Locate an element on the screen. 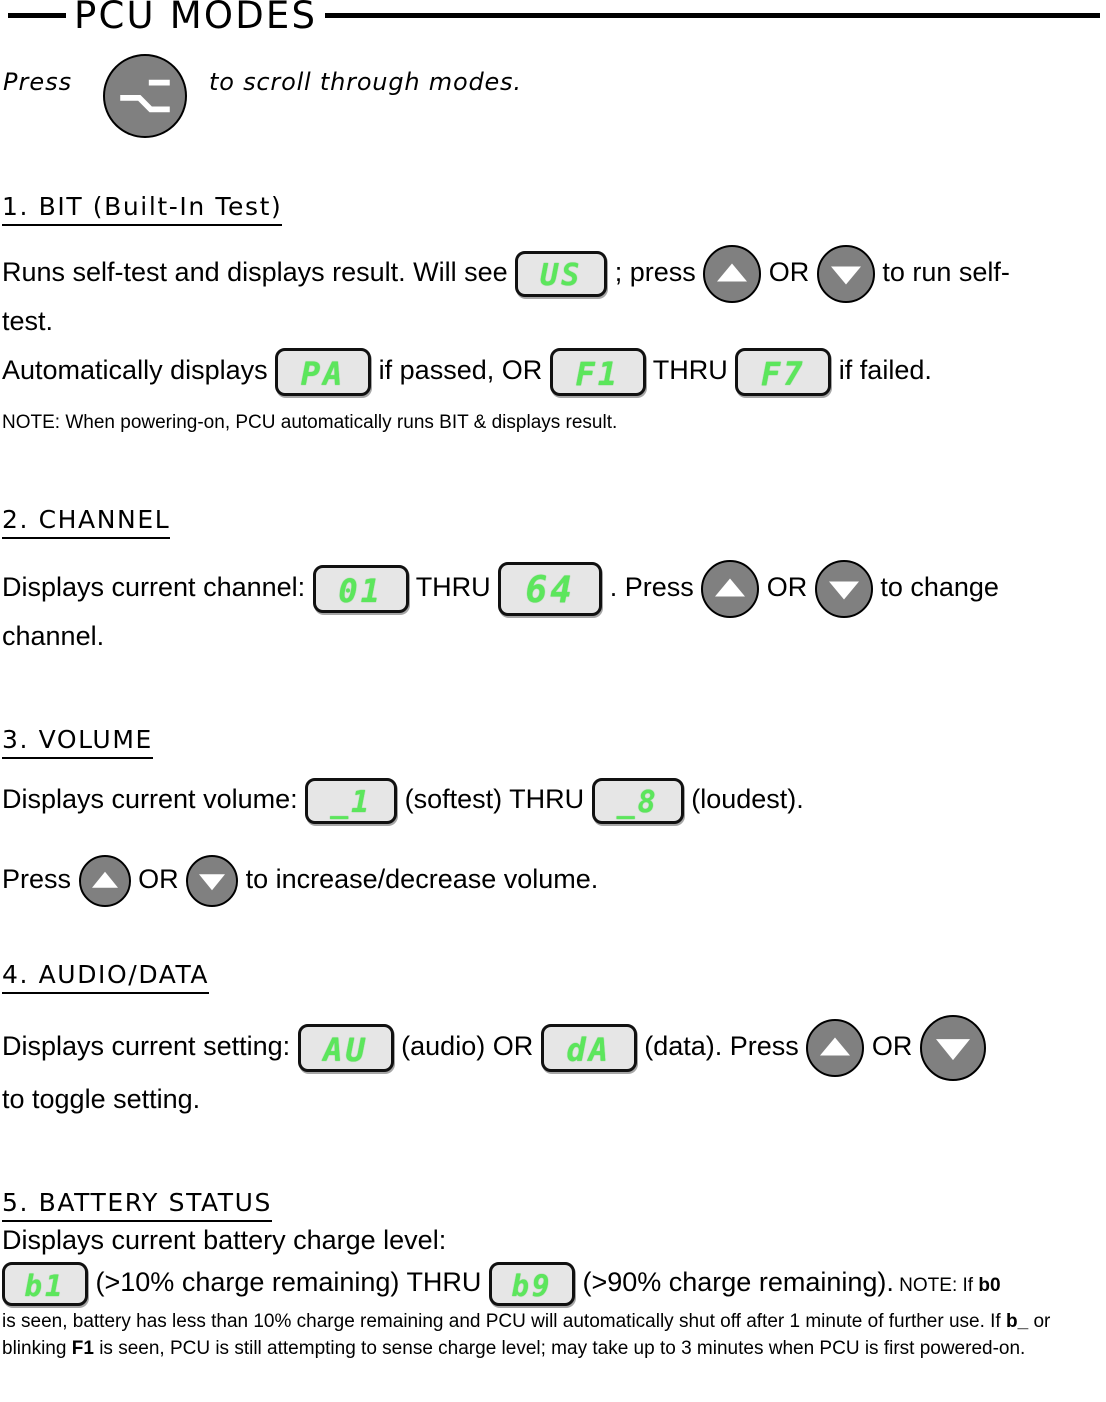 The height and width of the screenshot is (1402, 1106). bit-or-1: OR is located at coordinates (789, 272).